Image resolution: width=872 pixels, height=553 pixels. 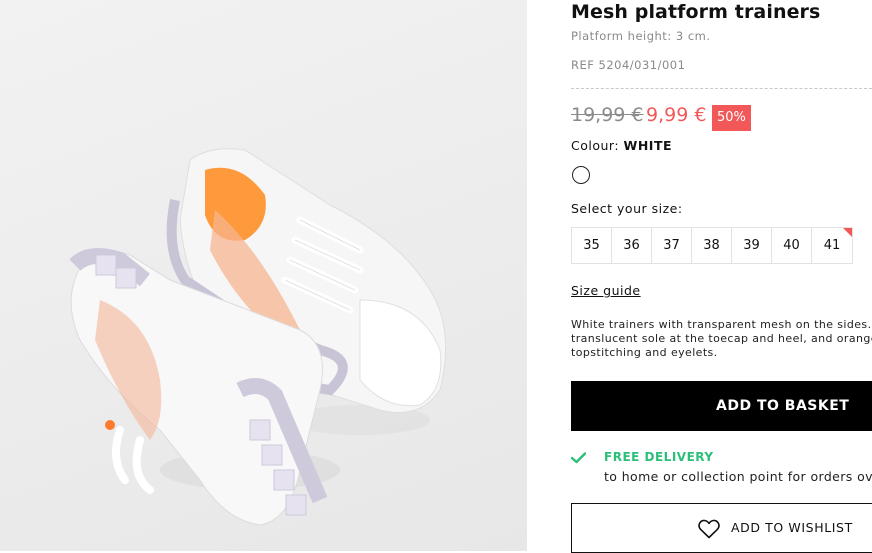 I want to click on size-option-label: 41, so click(x=832, y=245).